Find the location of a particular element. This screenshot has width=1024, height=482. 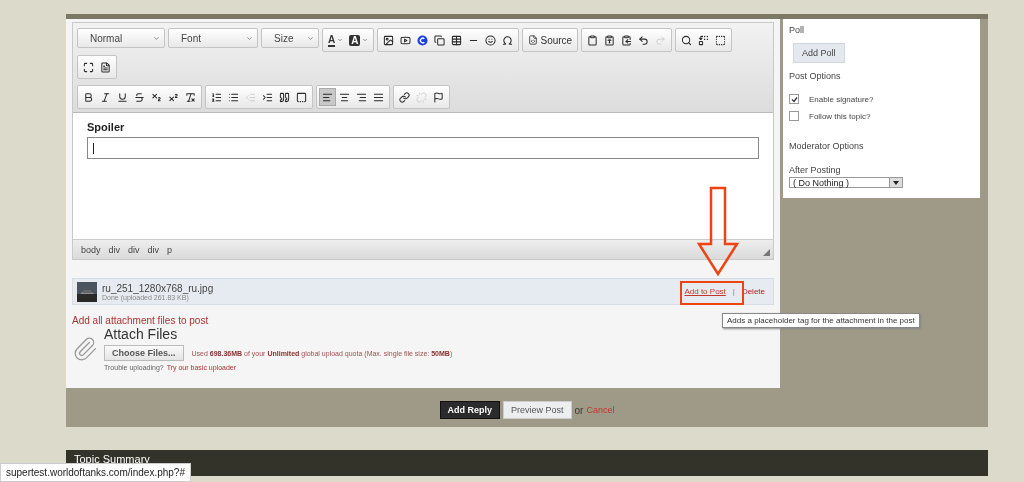

align-center-icon is located at coordinates (344, 97).